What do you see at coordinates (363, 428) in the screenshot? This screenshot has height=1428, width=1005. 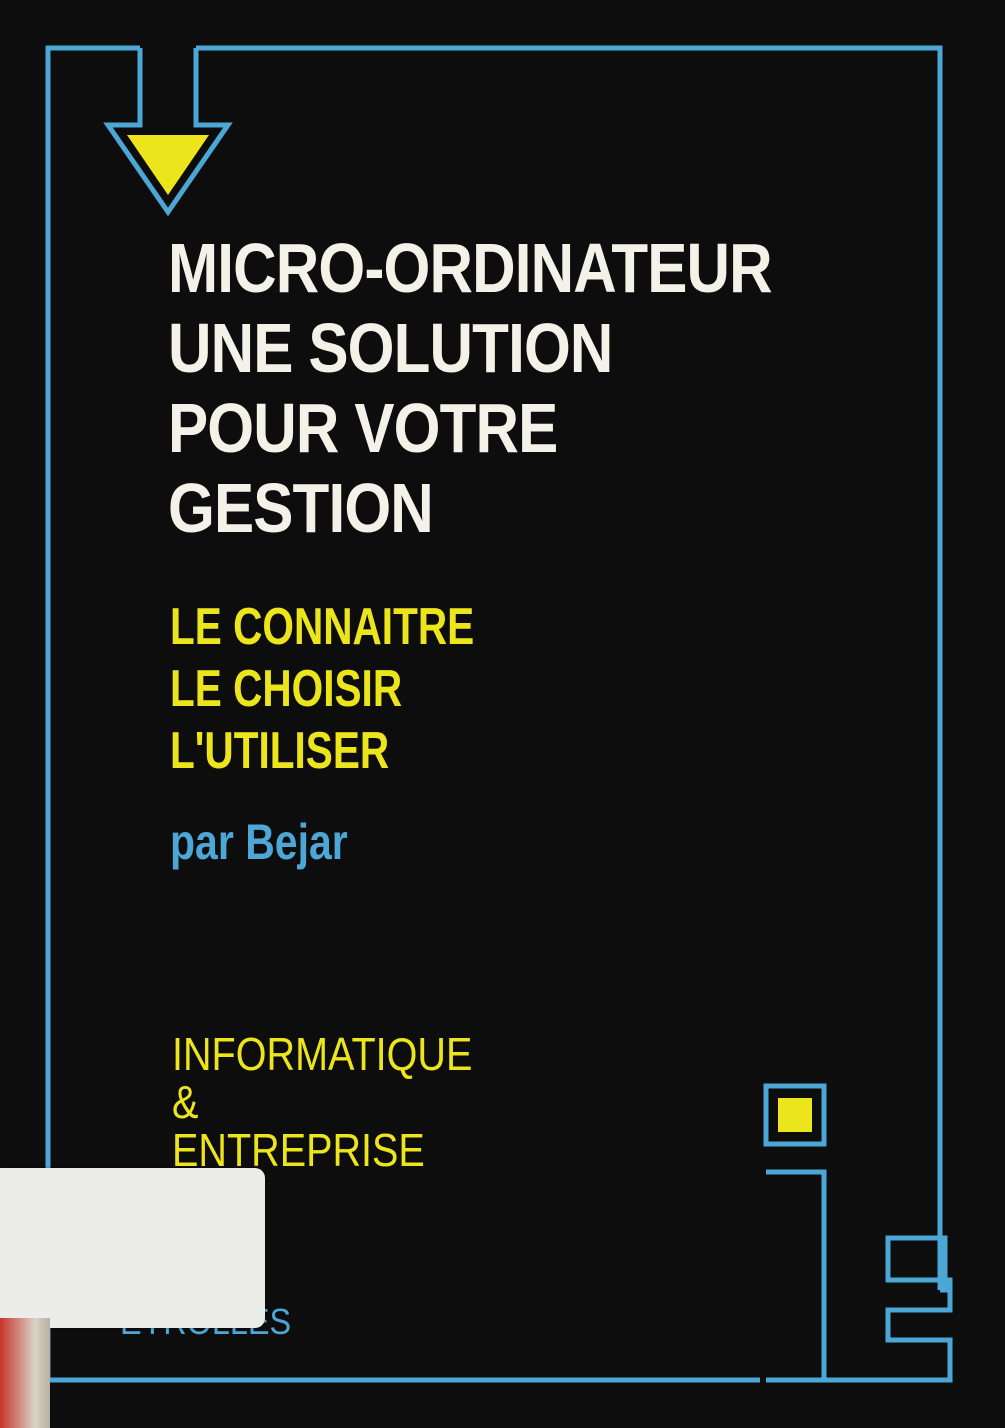 I see `title-line-3: POUR VOTRE` at bounding box center [363, 428].